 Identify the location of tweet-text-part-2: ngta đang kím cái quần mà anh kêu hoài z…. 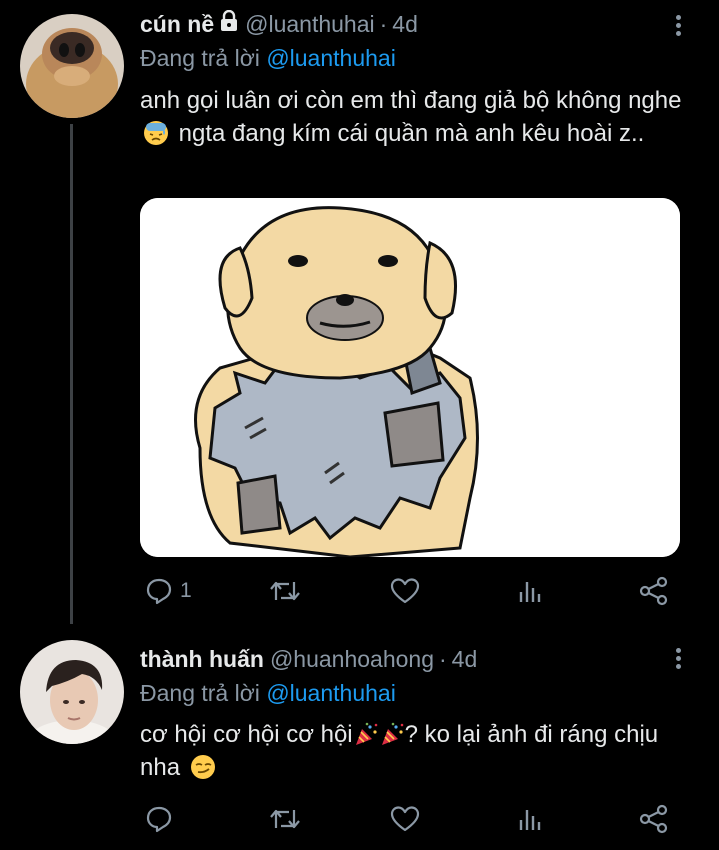
(411, 133).